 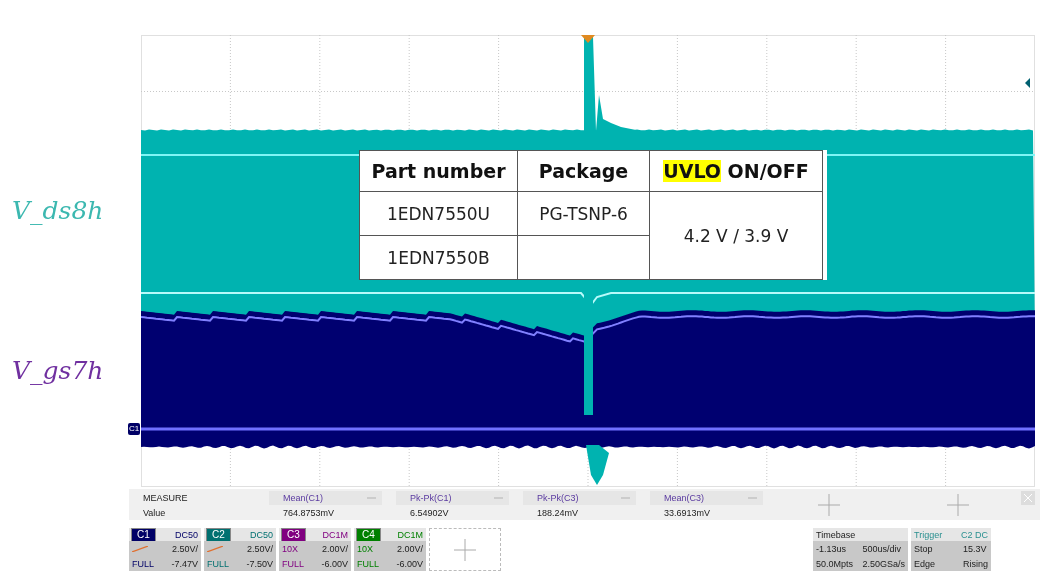 What do you see at coordinates (583, 213) in the screenshot?
I see `table-cell: PG-TSNP-6` at bounding box center [583, 213].